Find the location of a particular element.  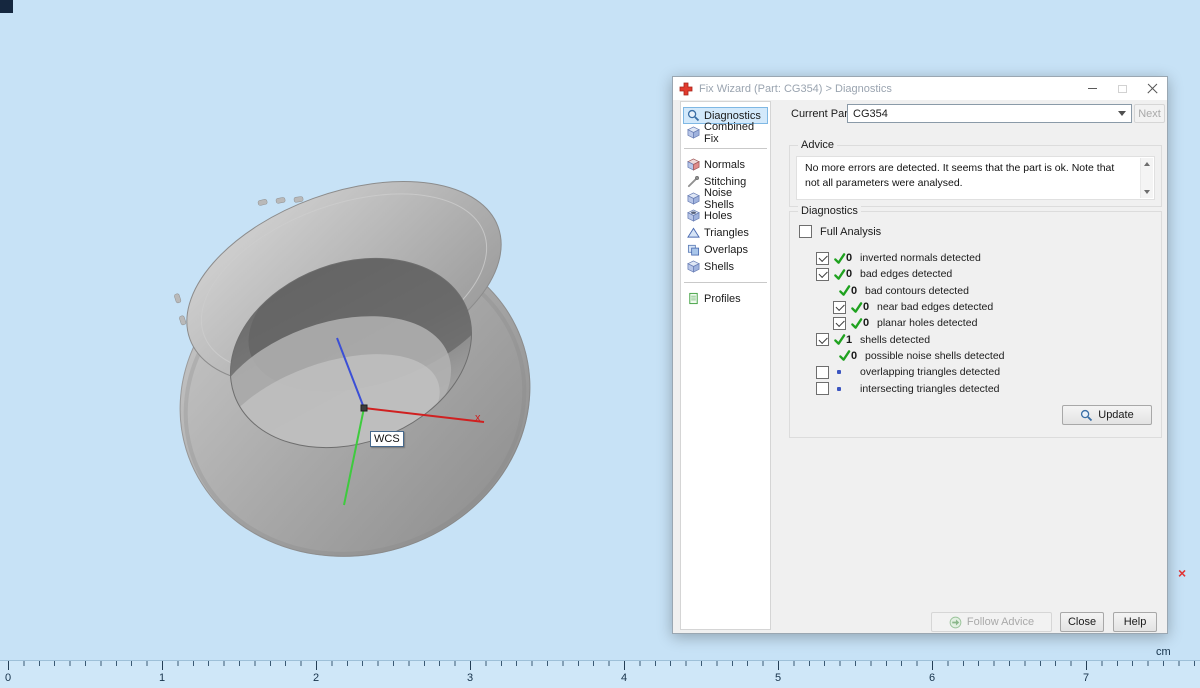

scroll-down-icon is located at coordinates (1147, 192).